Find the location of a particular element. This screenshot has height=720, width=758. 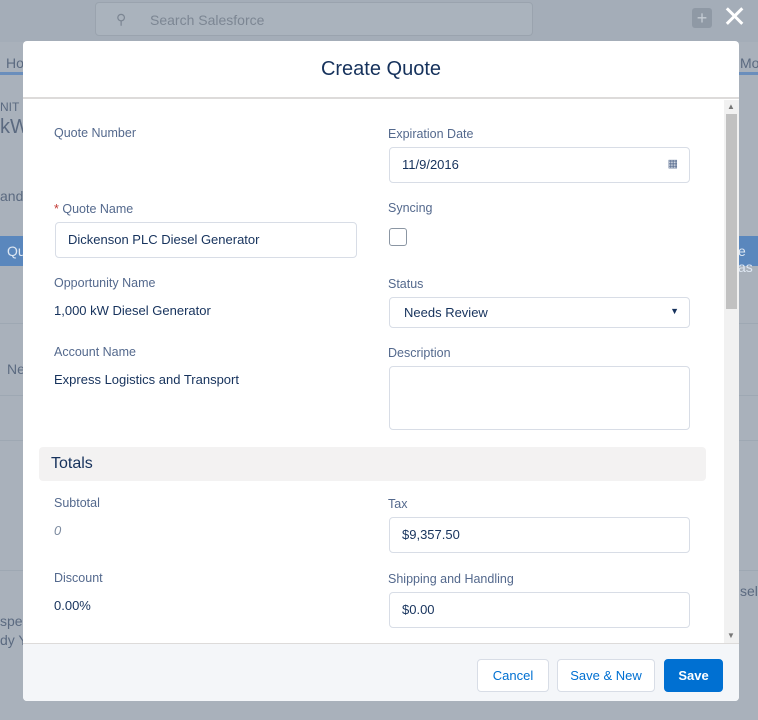

status-select: Needs Review ▼ is located at coordinates (539, 312).